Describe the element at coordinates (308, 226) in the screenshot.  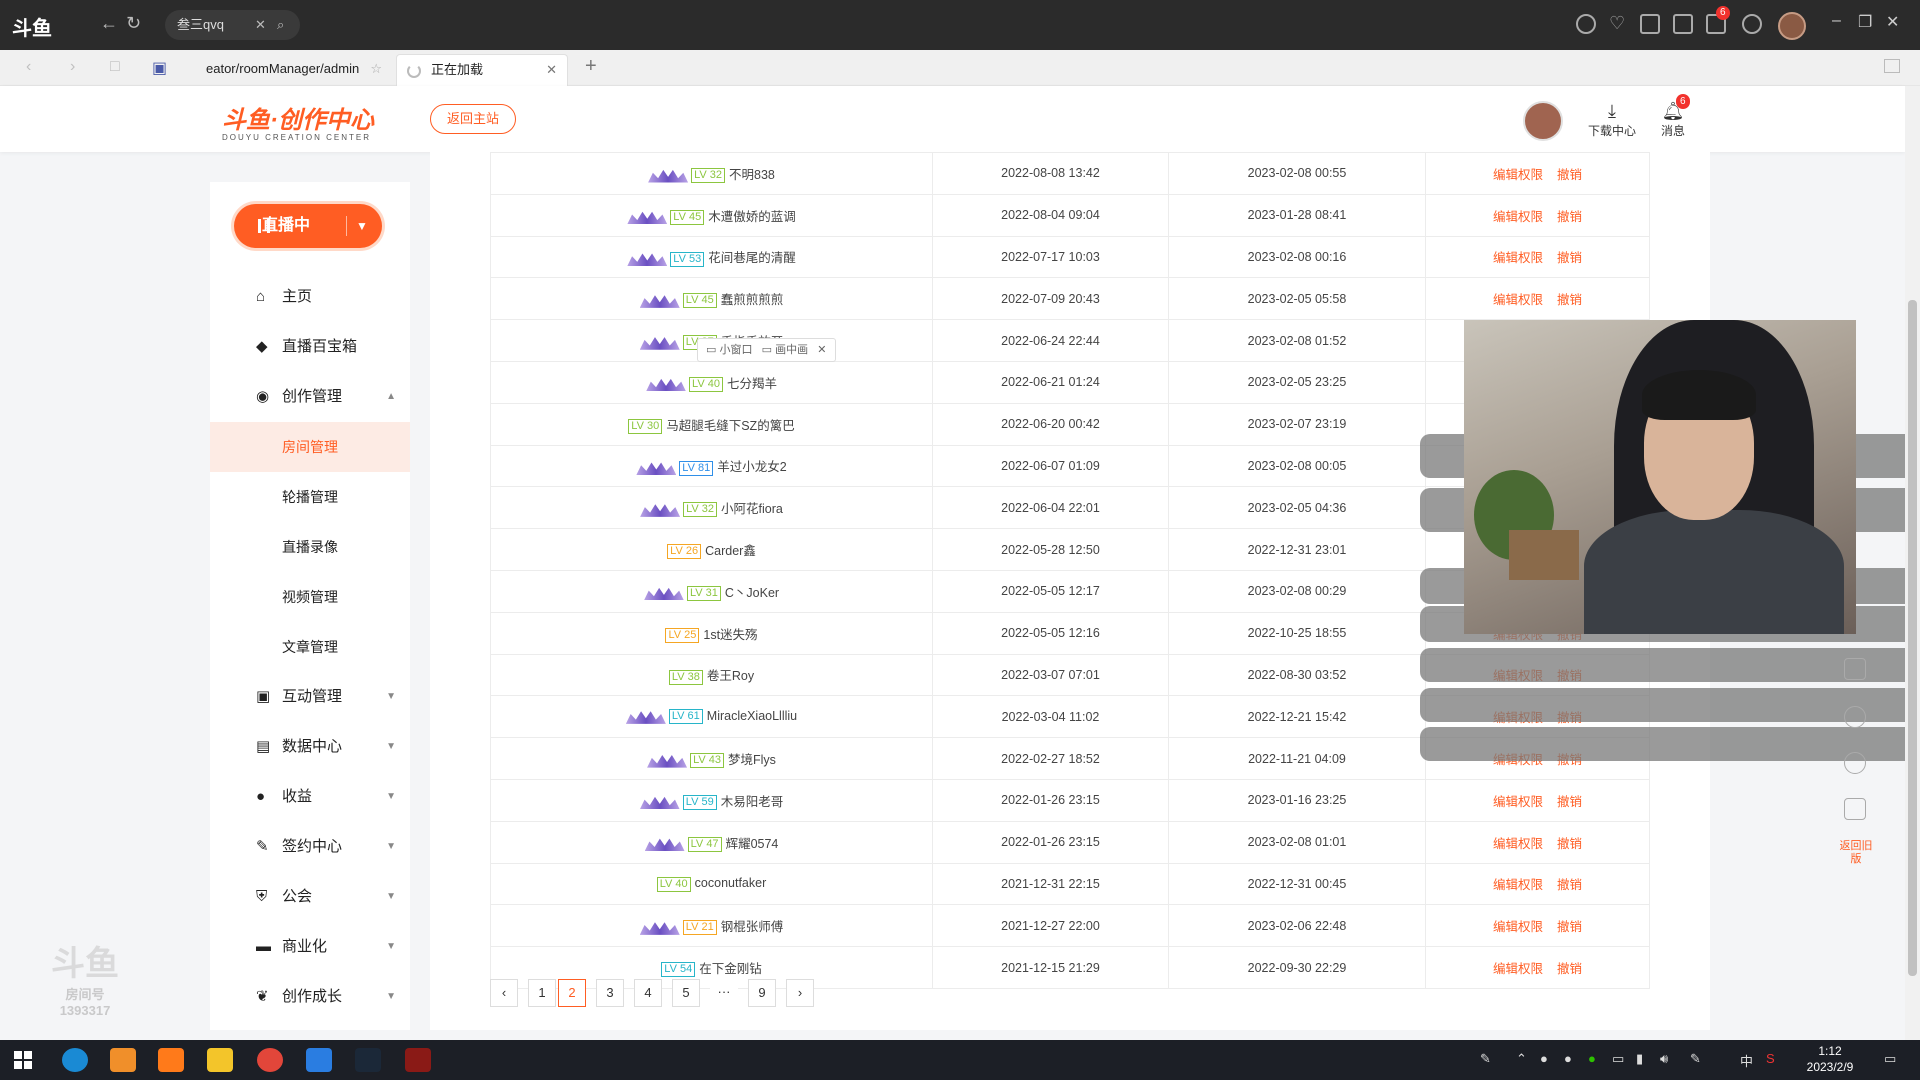
I see `live-status-button: 直播中 ▼` at that location.